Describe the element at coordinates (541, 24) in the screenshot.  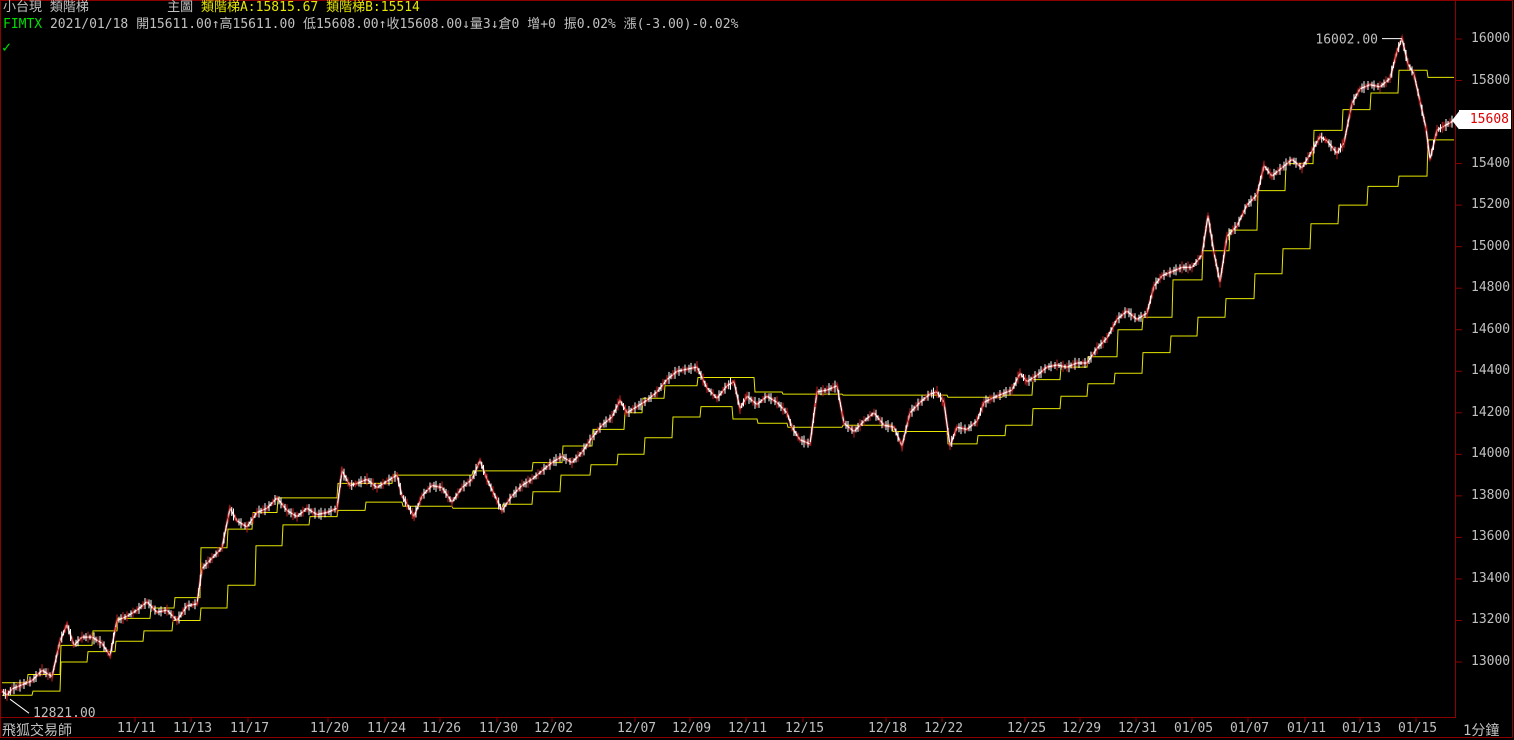
I see `oi-change-value: 增+0` at that location.